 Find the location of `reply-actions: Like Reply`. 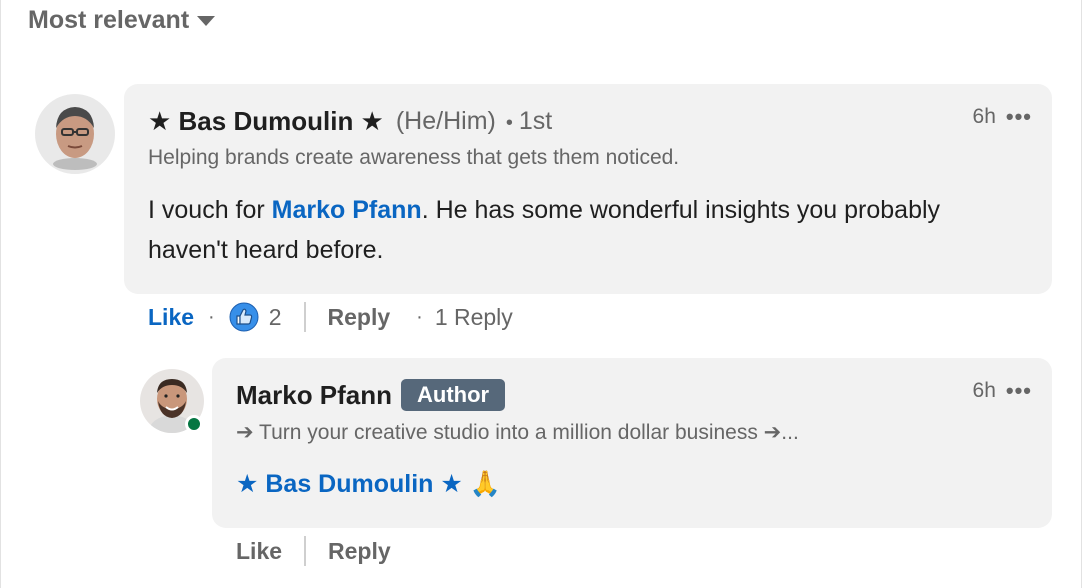

reply-actions: Like Reply is located at coordinates (313, 551).